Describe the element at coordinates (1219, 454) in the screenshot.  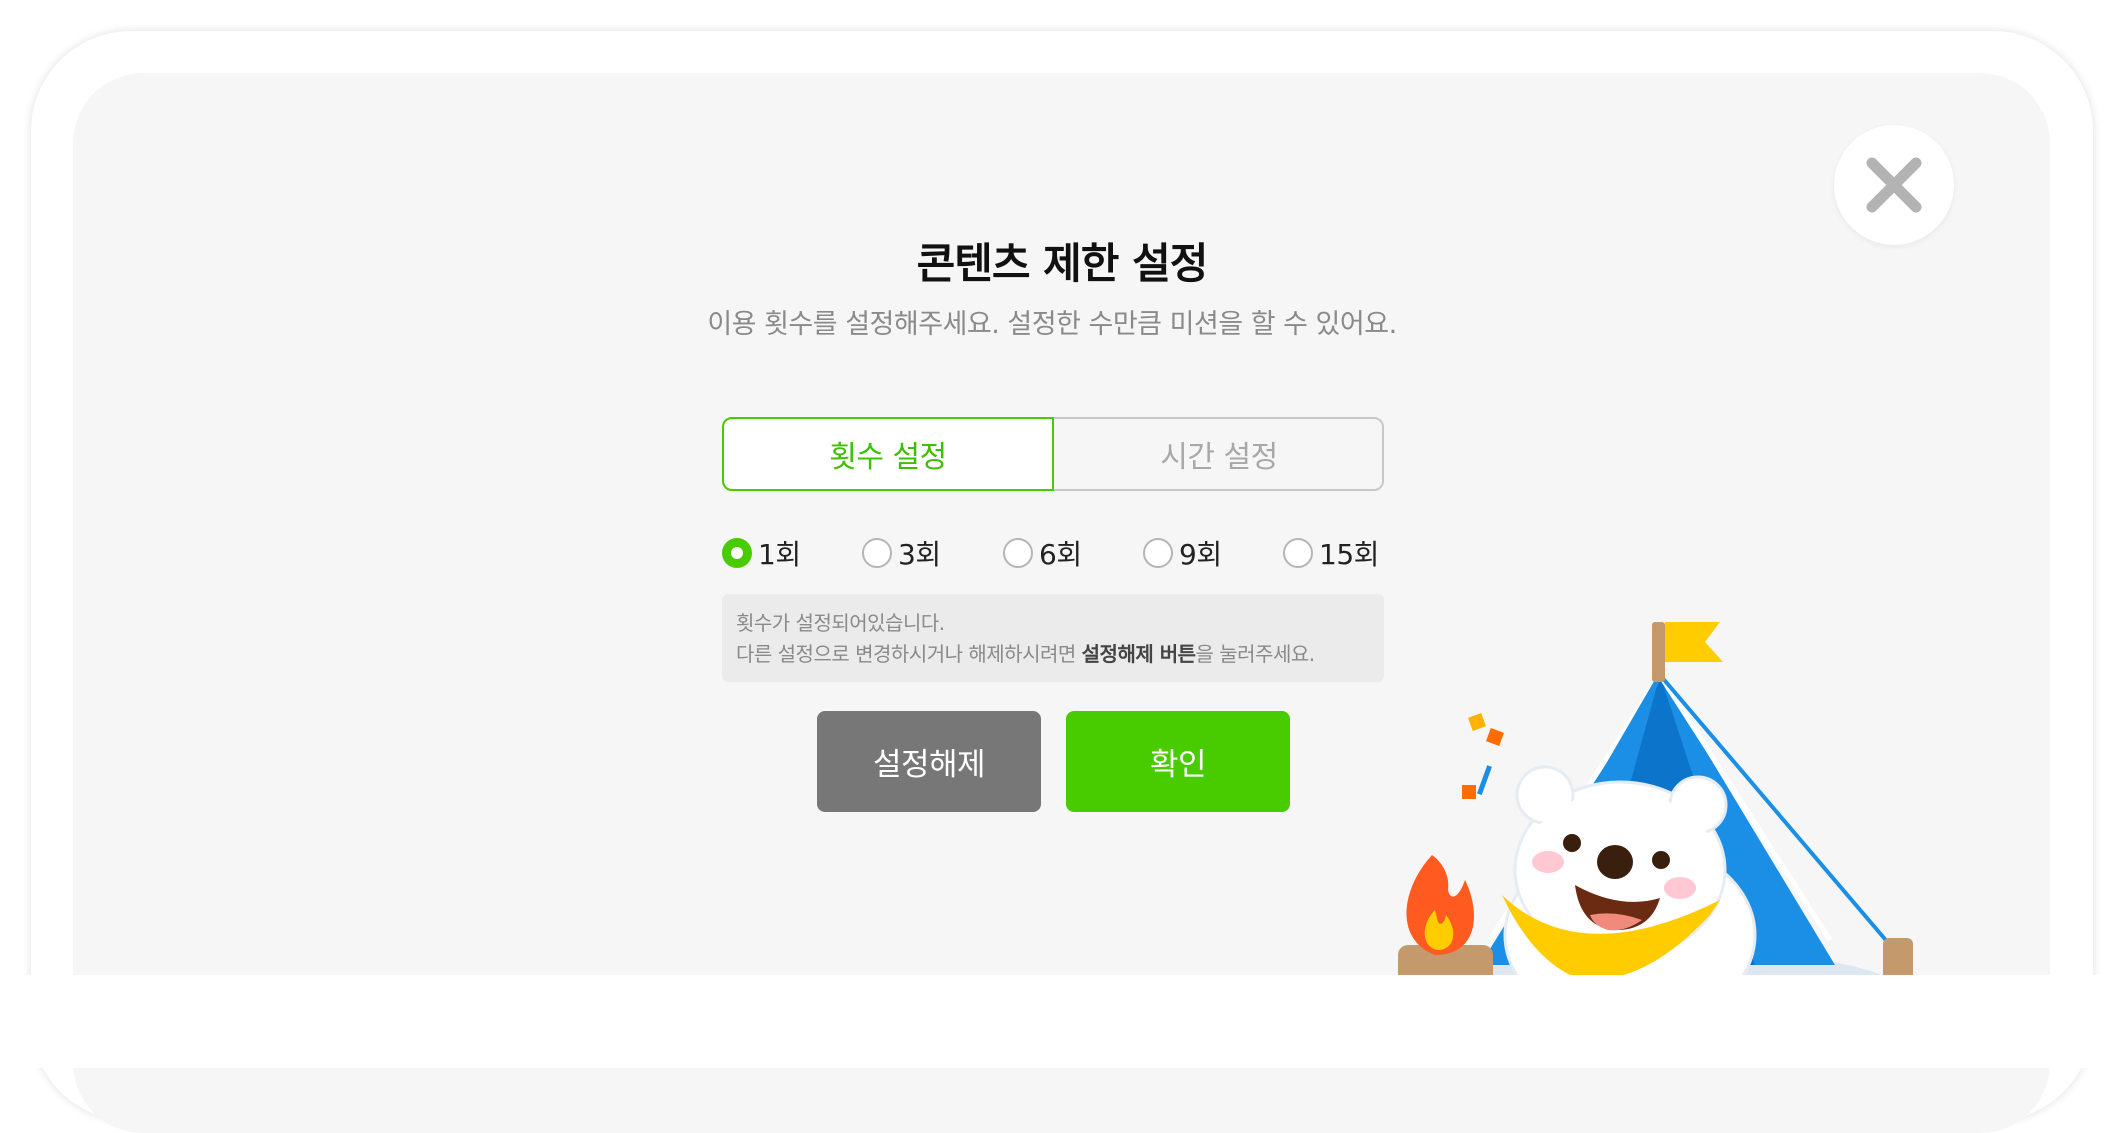
I see `tab-time-setting: 시간 설정` at that location.